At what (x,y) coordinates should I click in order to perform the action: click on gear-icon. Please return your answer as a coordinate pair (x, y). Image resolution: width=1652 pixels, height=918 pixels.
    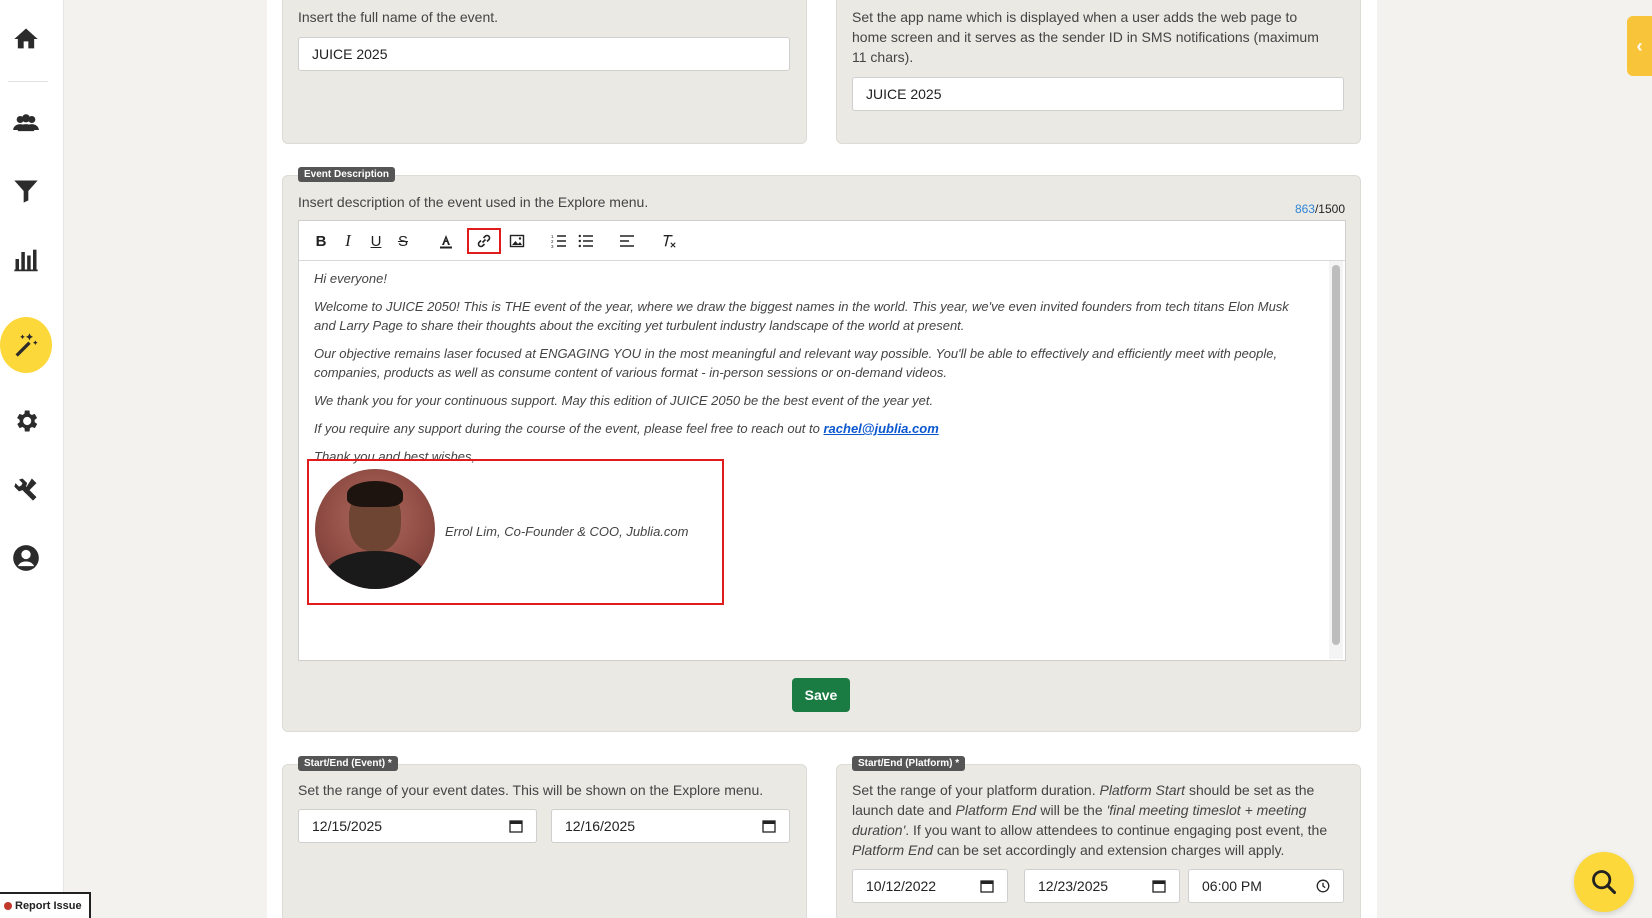
    Looking at the image, I should click on (27, 421).